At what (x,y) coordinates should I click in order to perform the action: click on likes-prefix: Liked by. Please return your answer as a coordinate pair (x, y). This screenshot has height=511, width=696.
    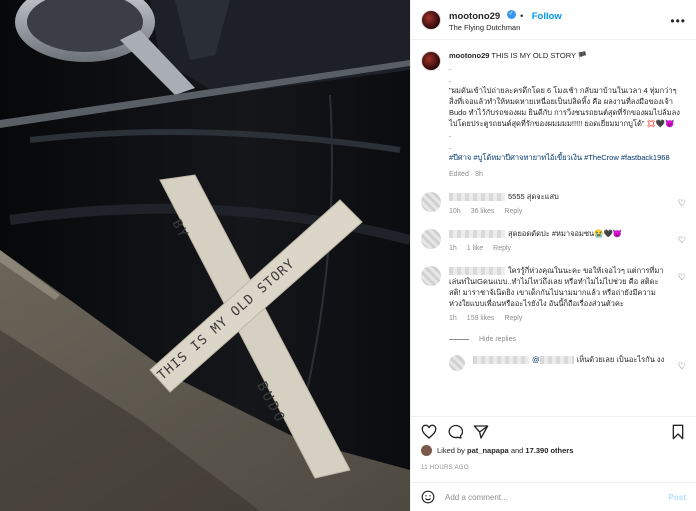
    Looking at the image, I should click on (451, 450).